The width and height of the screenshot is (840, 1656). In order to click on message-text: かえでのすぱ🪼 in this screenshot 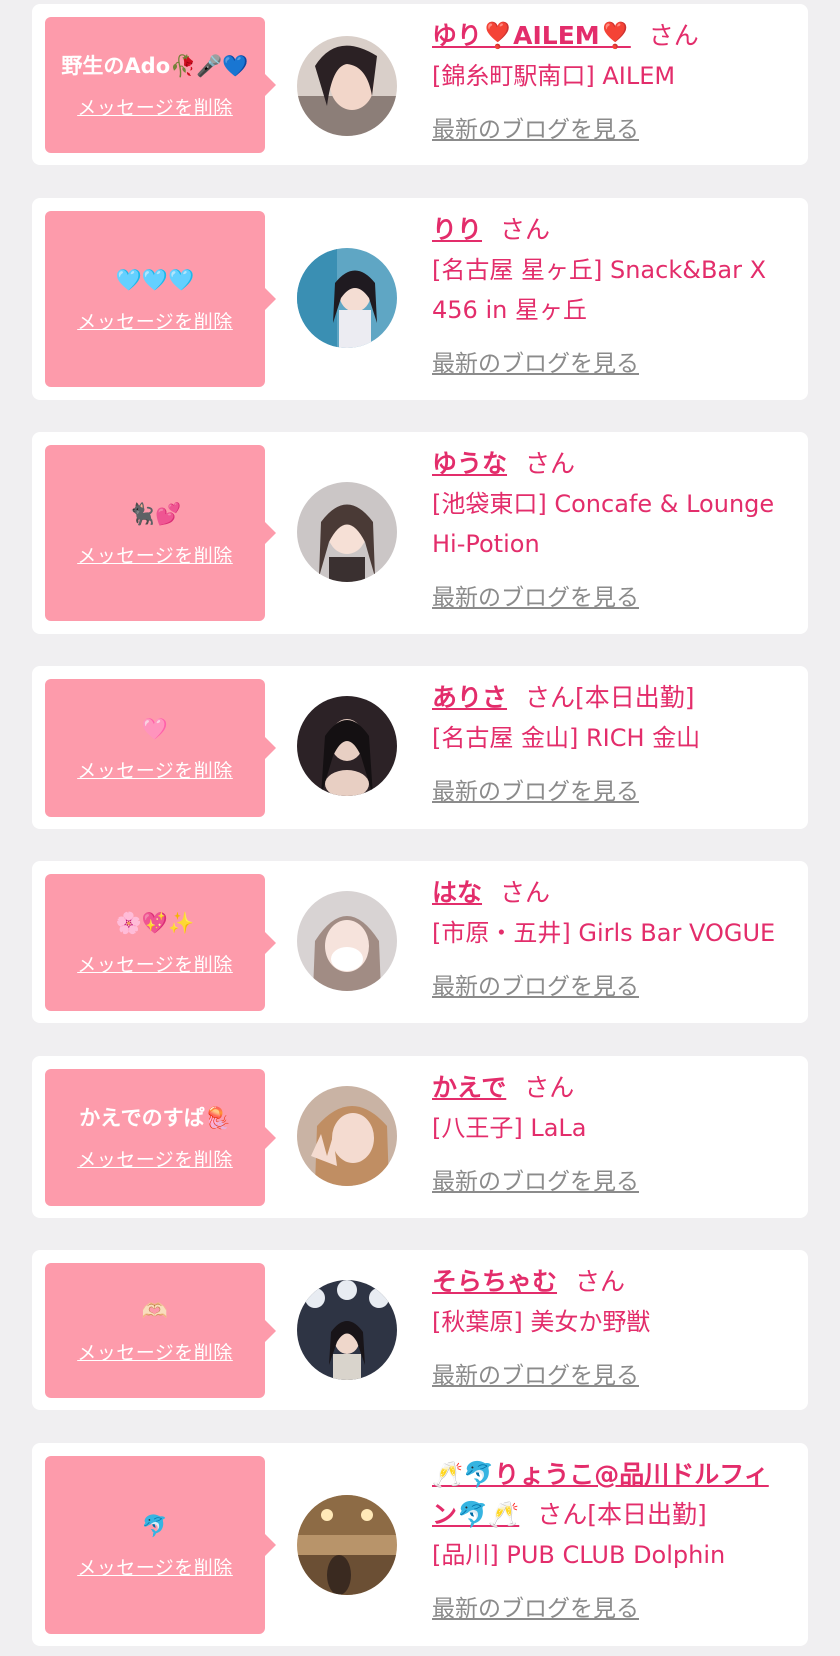, I will do `click(155, 1118)`.